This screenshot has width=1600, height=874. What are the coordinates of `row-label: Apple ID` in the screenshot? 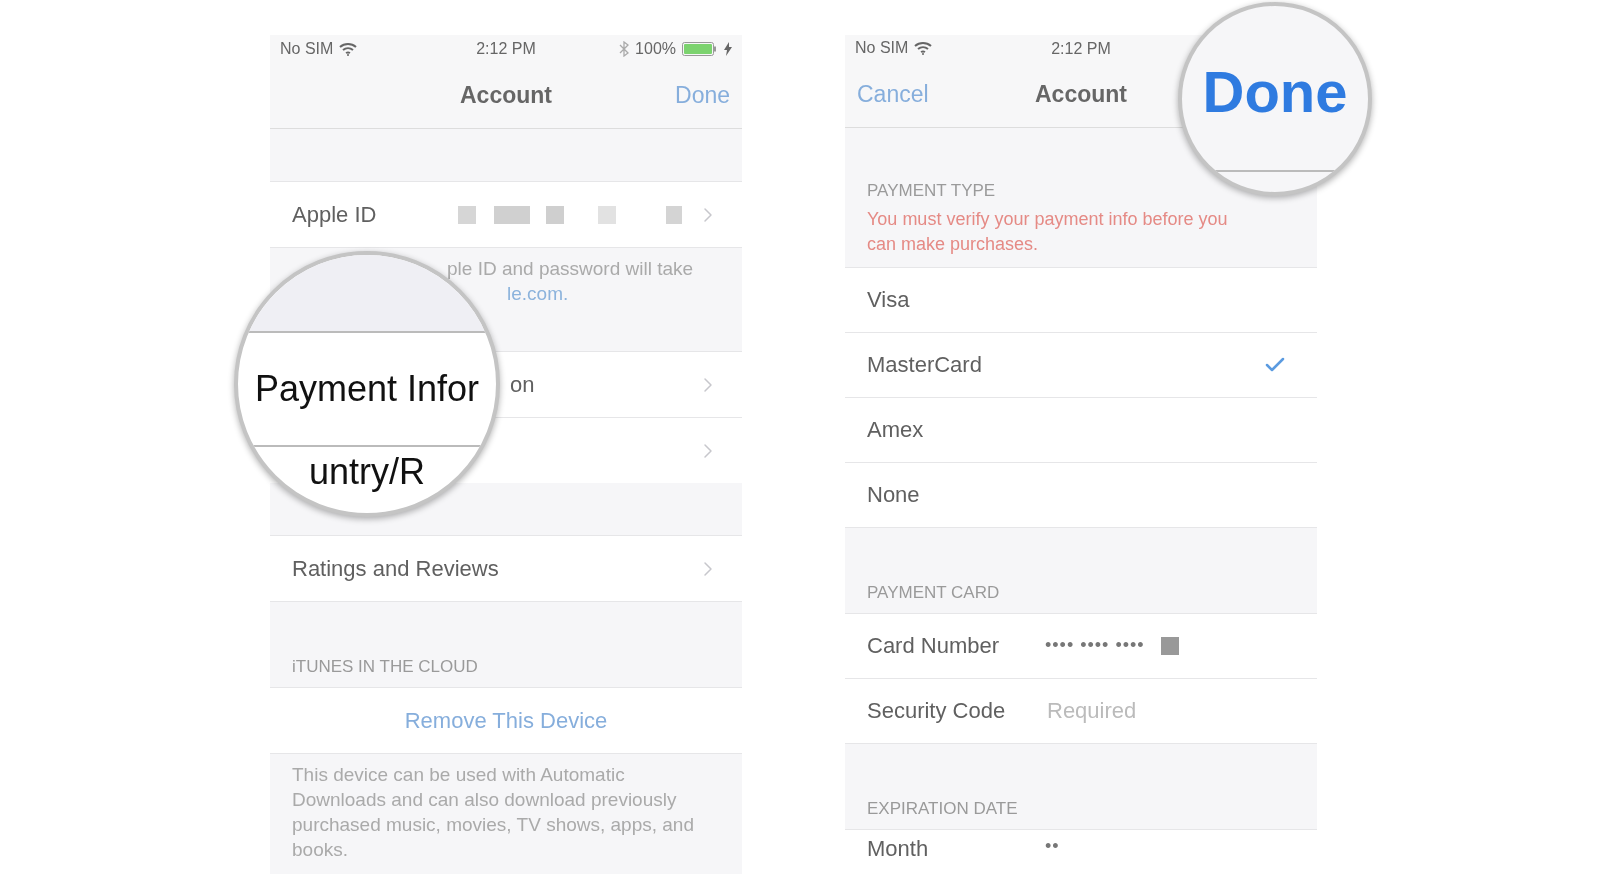 It's located at (334, 214).